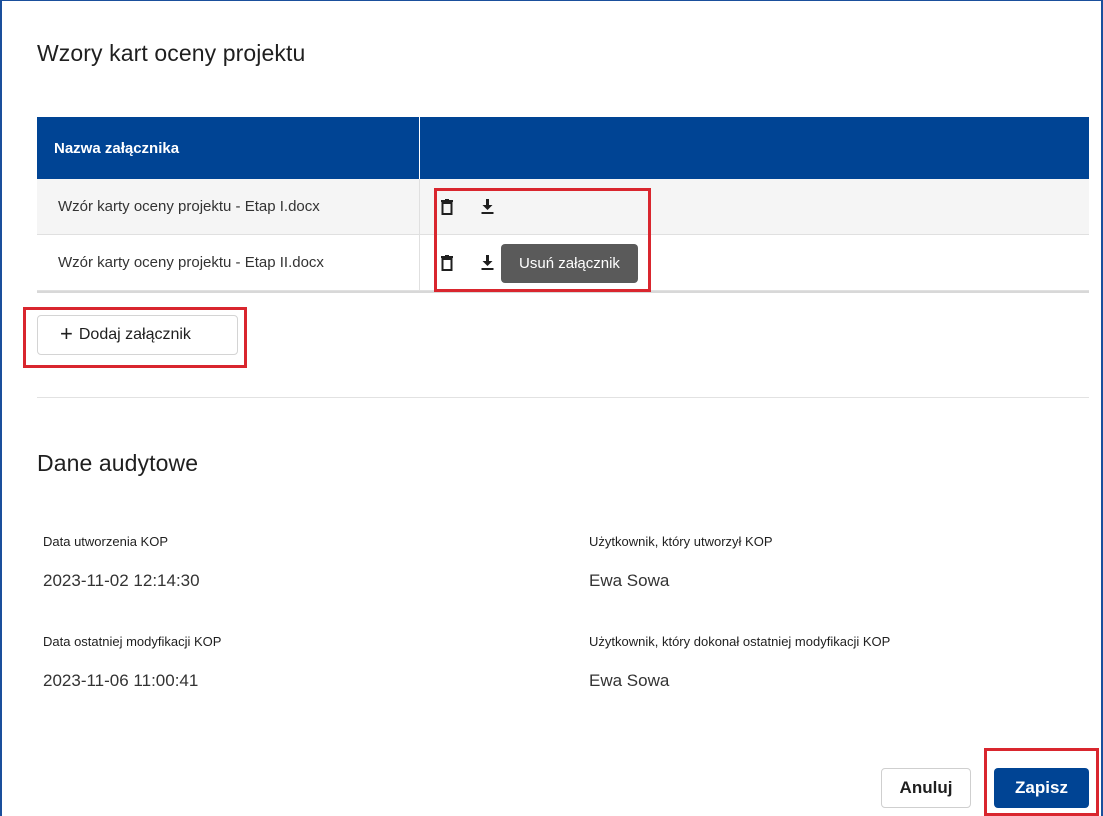  I want to click on modified-user-value: Ewa Sowa, so click(629, 680).